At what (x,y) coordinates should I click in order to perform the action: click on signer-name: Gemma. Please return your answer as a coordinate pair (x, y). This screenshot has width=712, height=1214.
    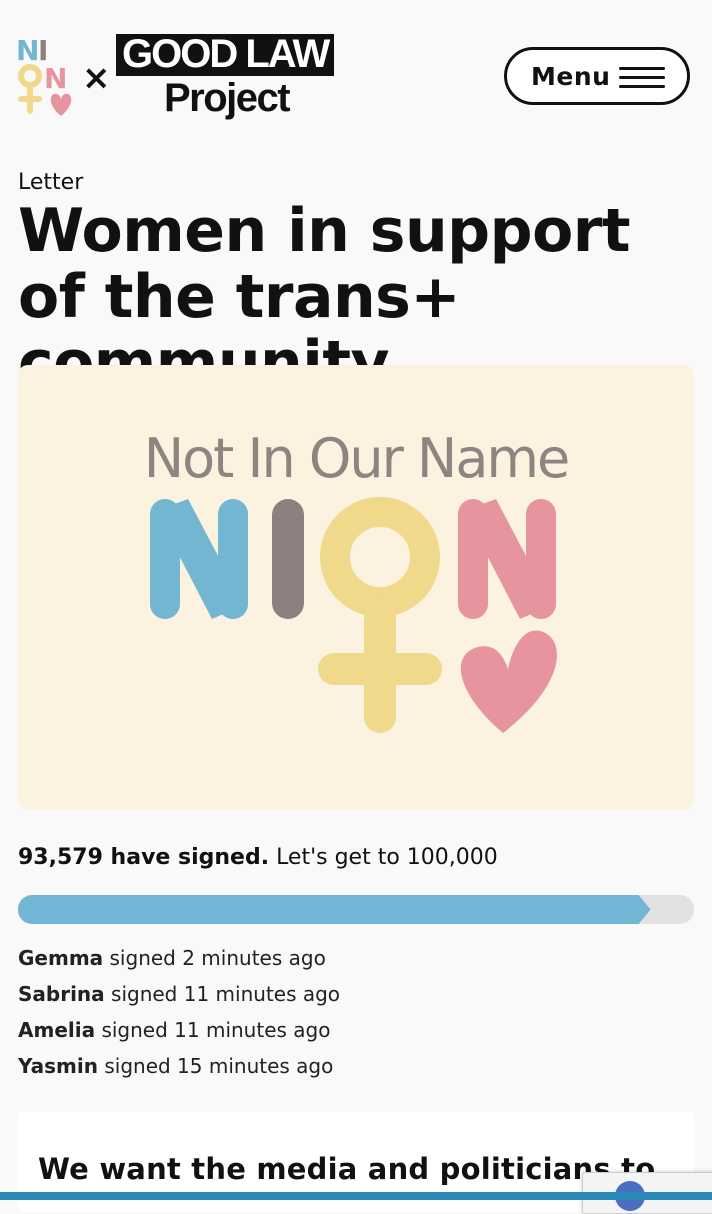
    Looking at the image, I should click on (61, 958).